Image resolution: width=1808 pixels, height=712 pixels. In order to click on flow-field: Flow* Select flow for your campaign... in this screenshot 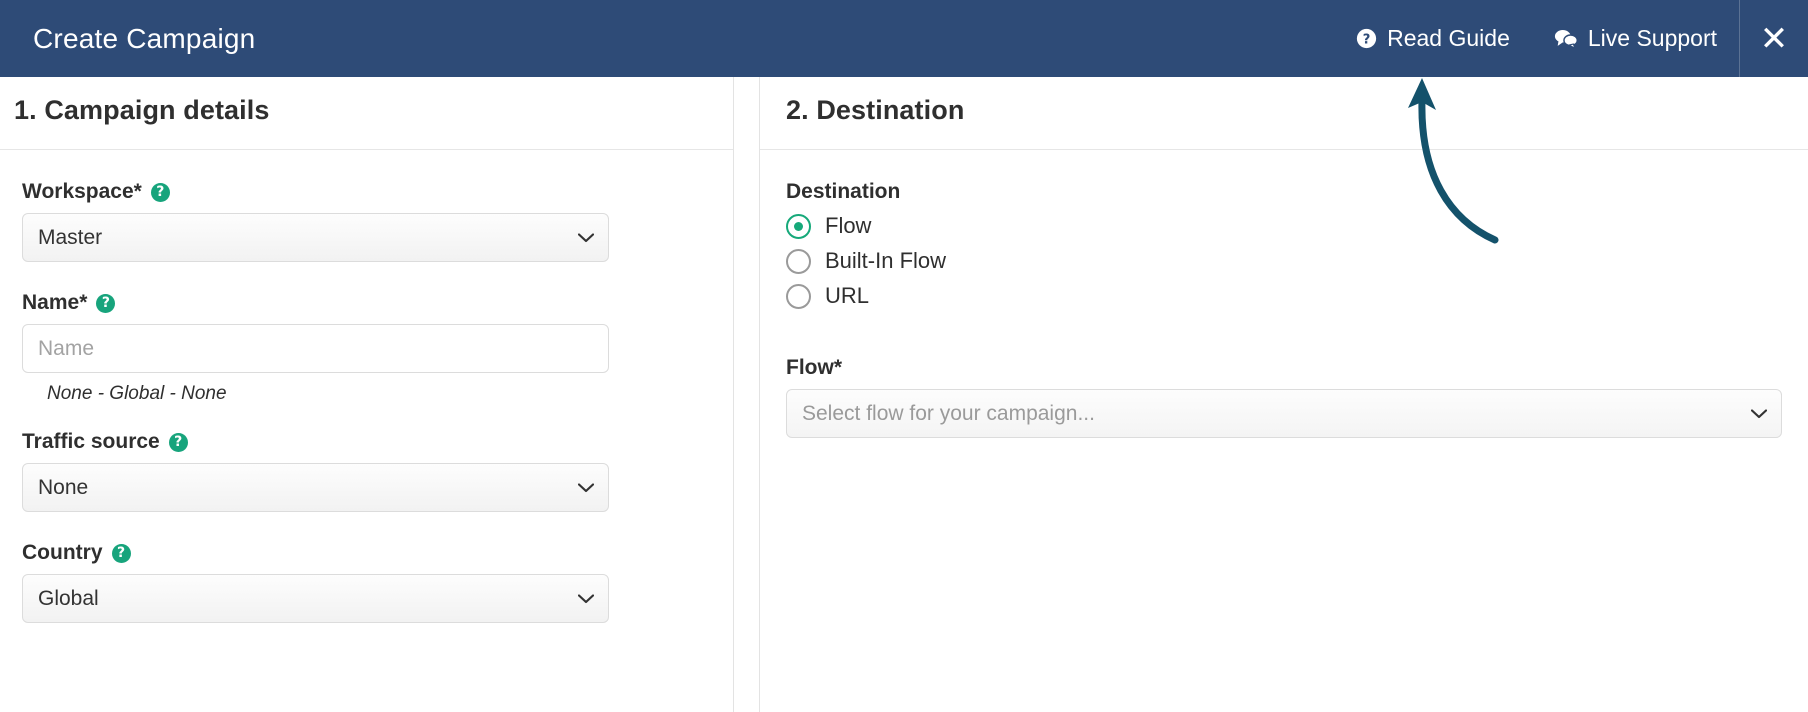, I will do `click(1284, 397)`.